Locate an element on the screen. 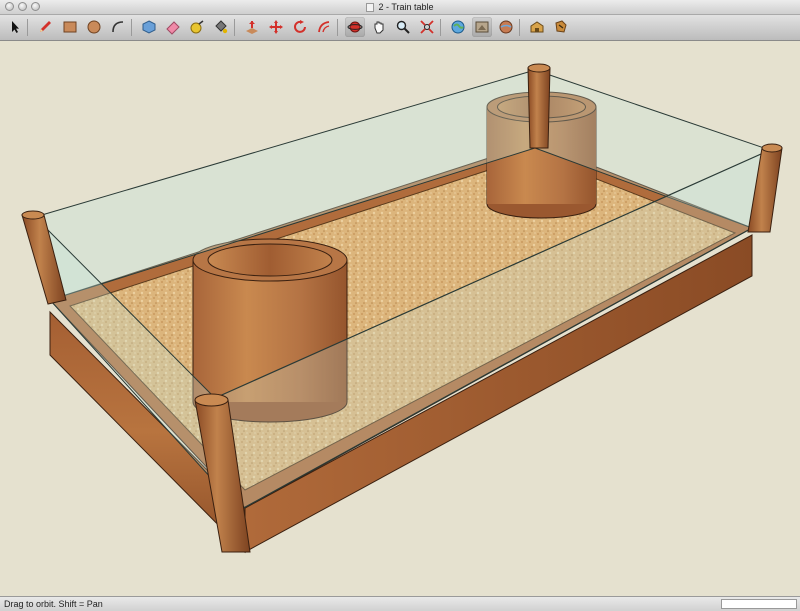 The height and width of the screenshot is (611, 800). title-bar: 2 - Train table is located at coordinates (400, 7).